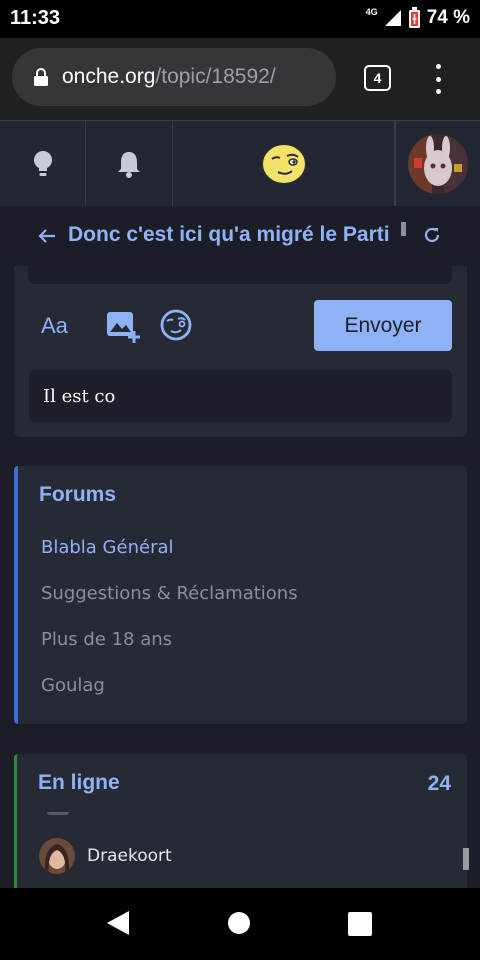  I want to click on network-type: 4G, so click(371, 12).